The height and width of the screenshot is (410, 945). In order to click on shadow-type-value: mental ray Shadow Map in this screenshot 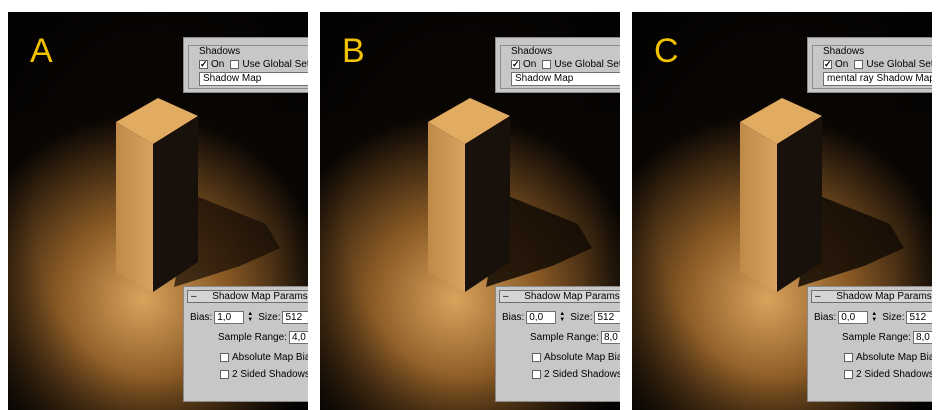, I will do `click(879, 78)`.